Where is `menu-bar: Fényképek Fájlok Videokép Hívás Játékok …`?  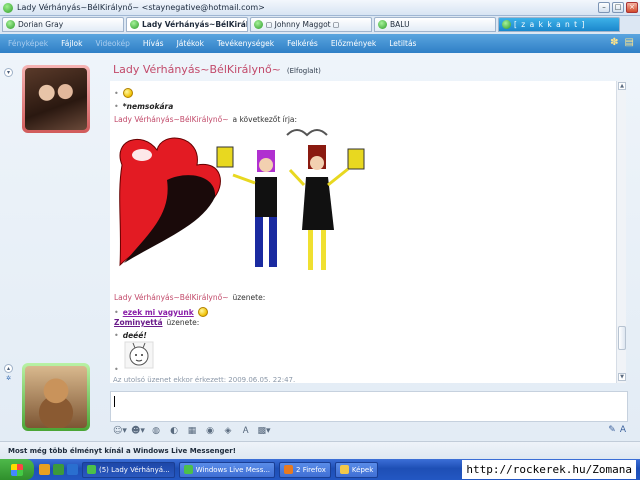 menu-bar: Fényképek Fájlok Videokép Hívás Játékok … is located at coordinates (320, 43).